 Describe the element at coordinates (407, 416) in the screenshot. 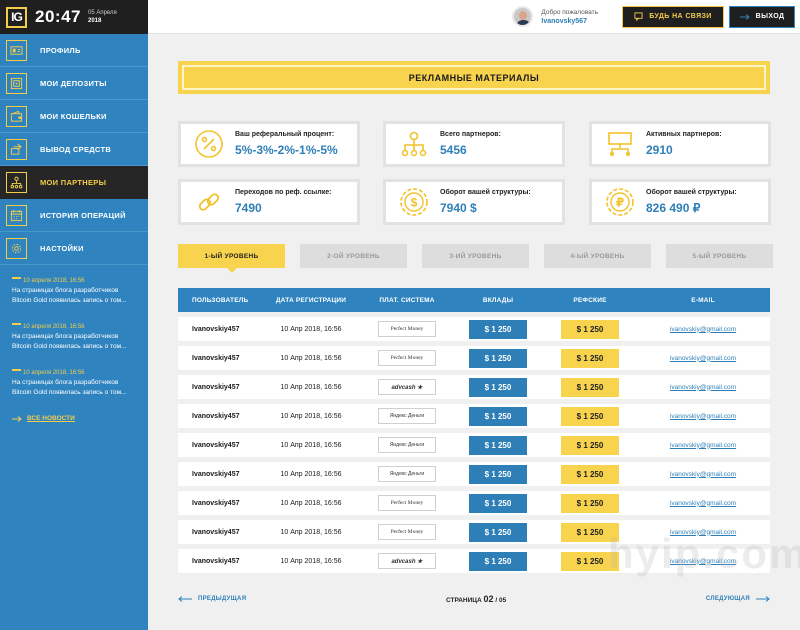

I see `cell-payment: Яндекс Деньги` at that location.